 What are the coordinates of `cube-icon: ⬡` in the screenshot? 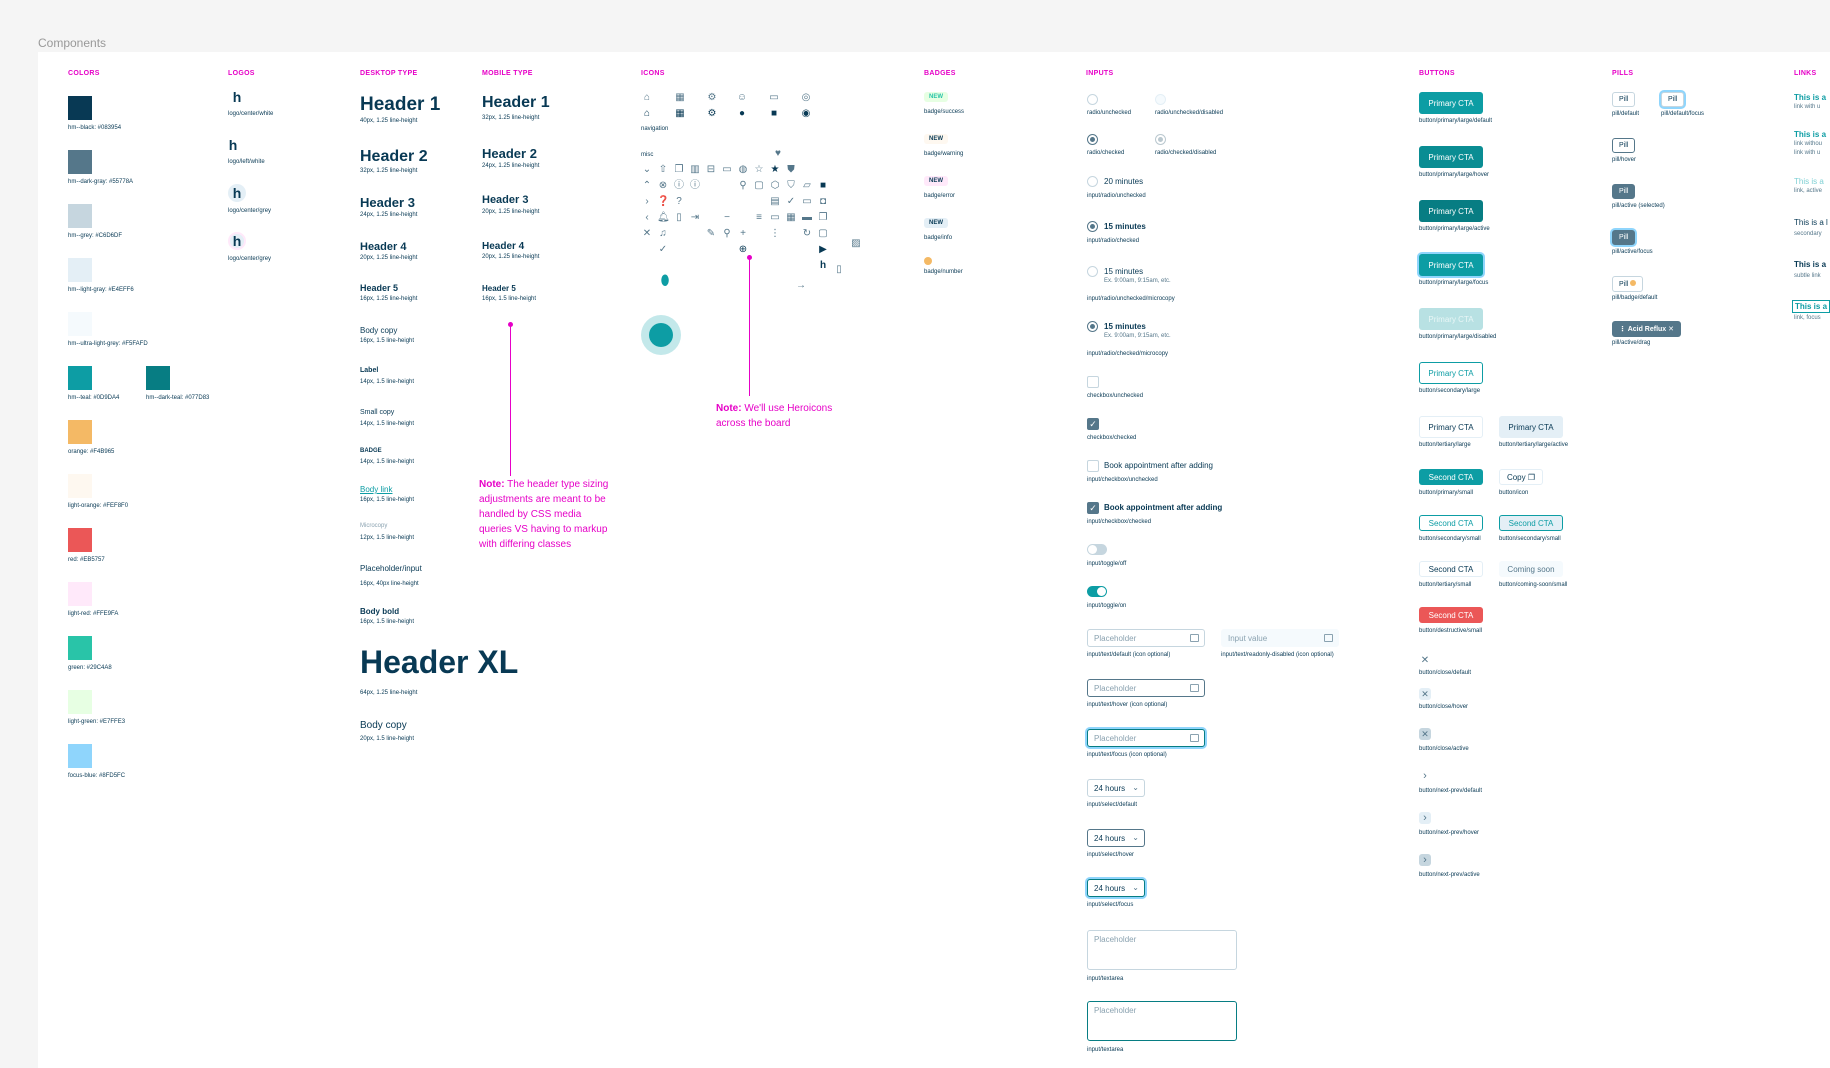 It's located at (775, 185).